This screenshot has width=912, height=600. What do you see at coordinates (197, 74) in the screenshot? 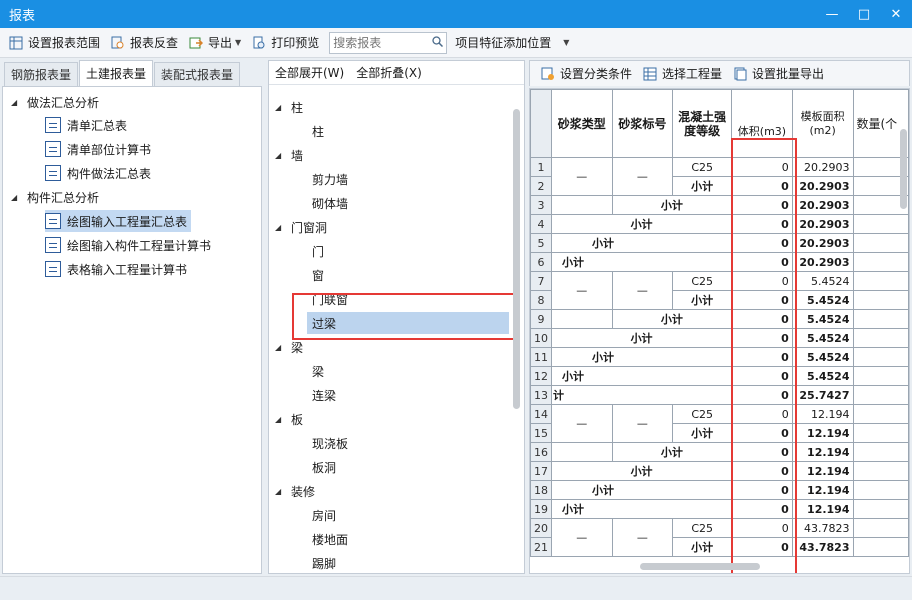
I see `tab-prefab-report: 装配式报表量` at bounding box center [197, 74].